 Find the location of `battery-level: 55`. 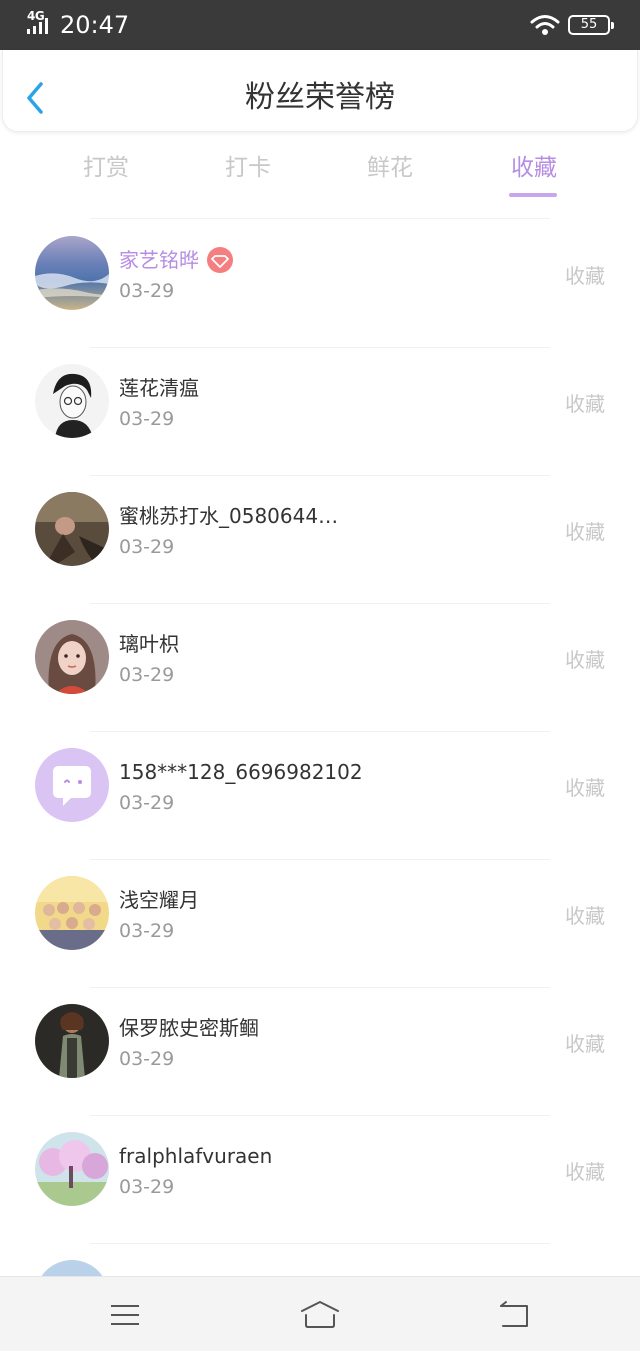

battery-level: 55 is located at coordinates (589, 24).